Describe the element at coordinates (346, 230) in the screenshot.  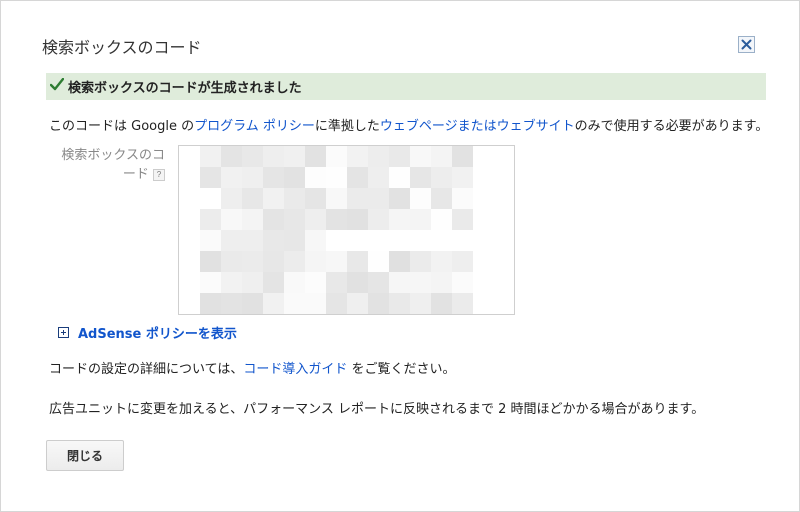
I see `code-textarea` at that location.